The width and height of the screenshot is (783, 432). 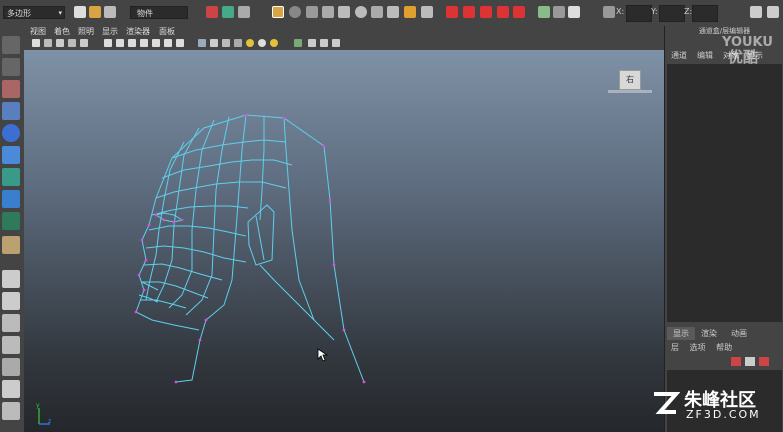 I want to click on channel-box-area, so click(x=724, y=193).